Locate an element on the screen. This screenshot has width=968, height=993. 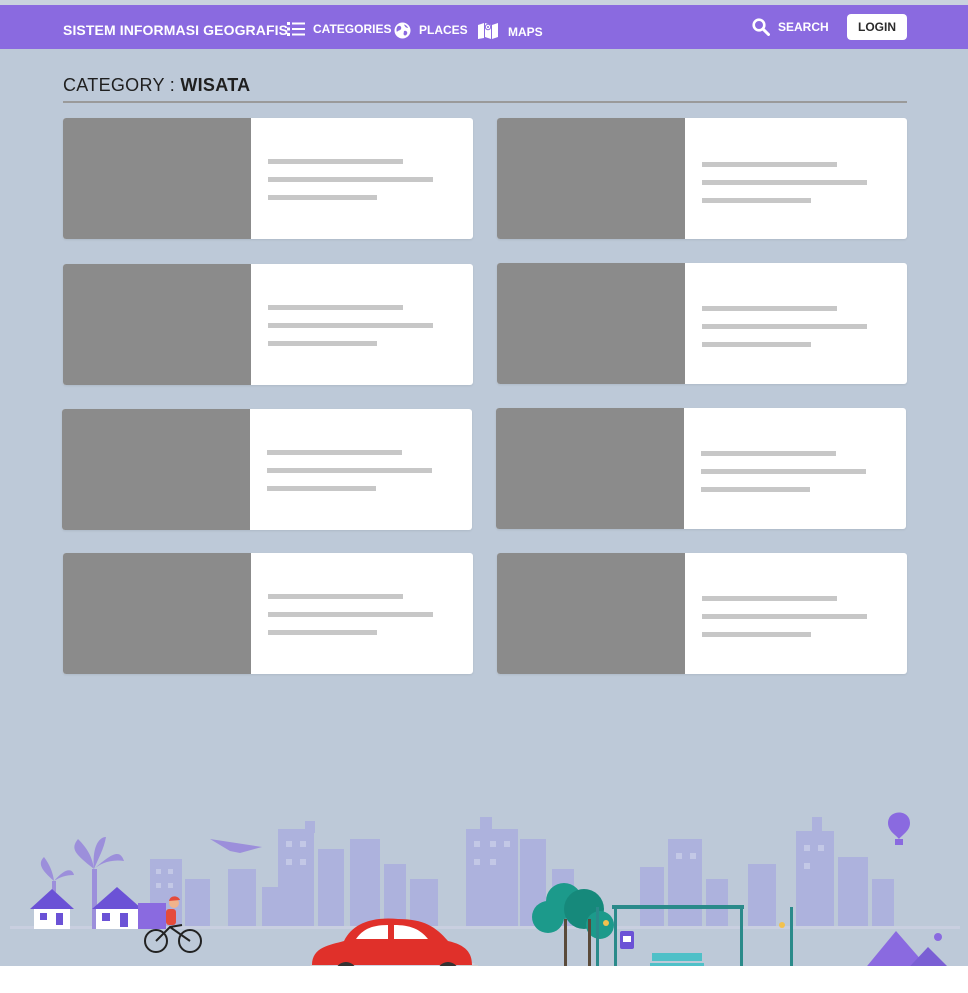
nav-places: PLACES is located at coordinates (431, 30).